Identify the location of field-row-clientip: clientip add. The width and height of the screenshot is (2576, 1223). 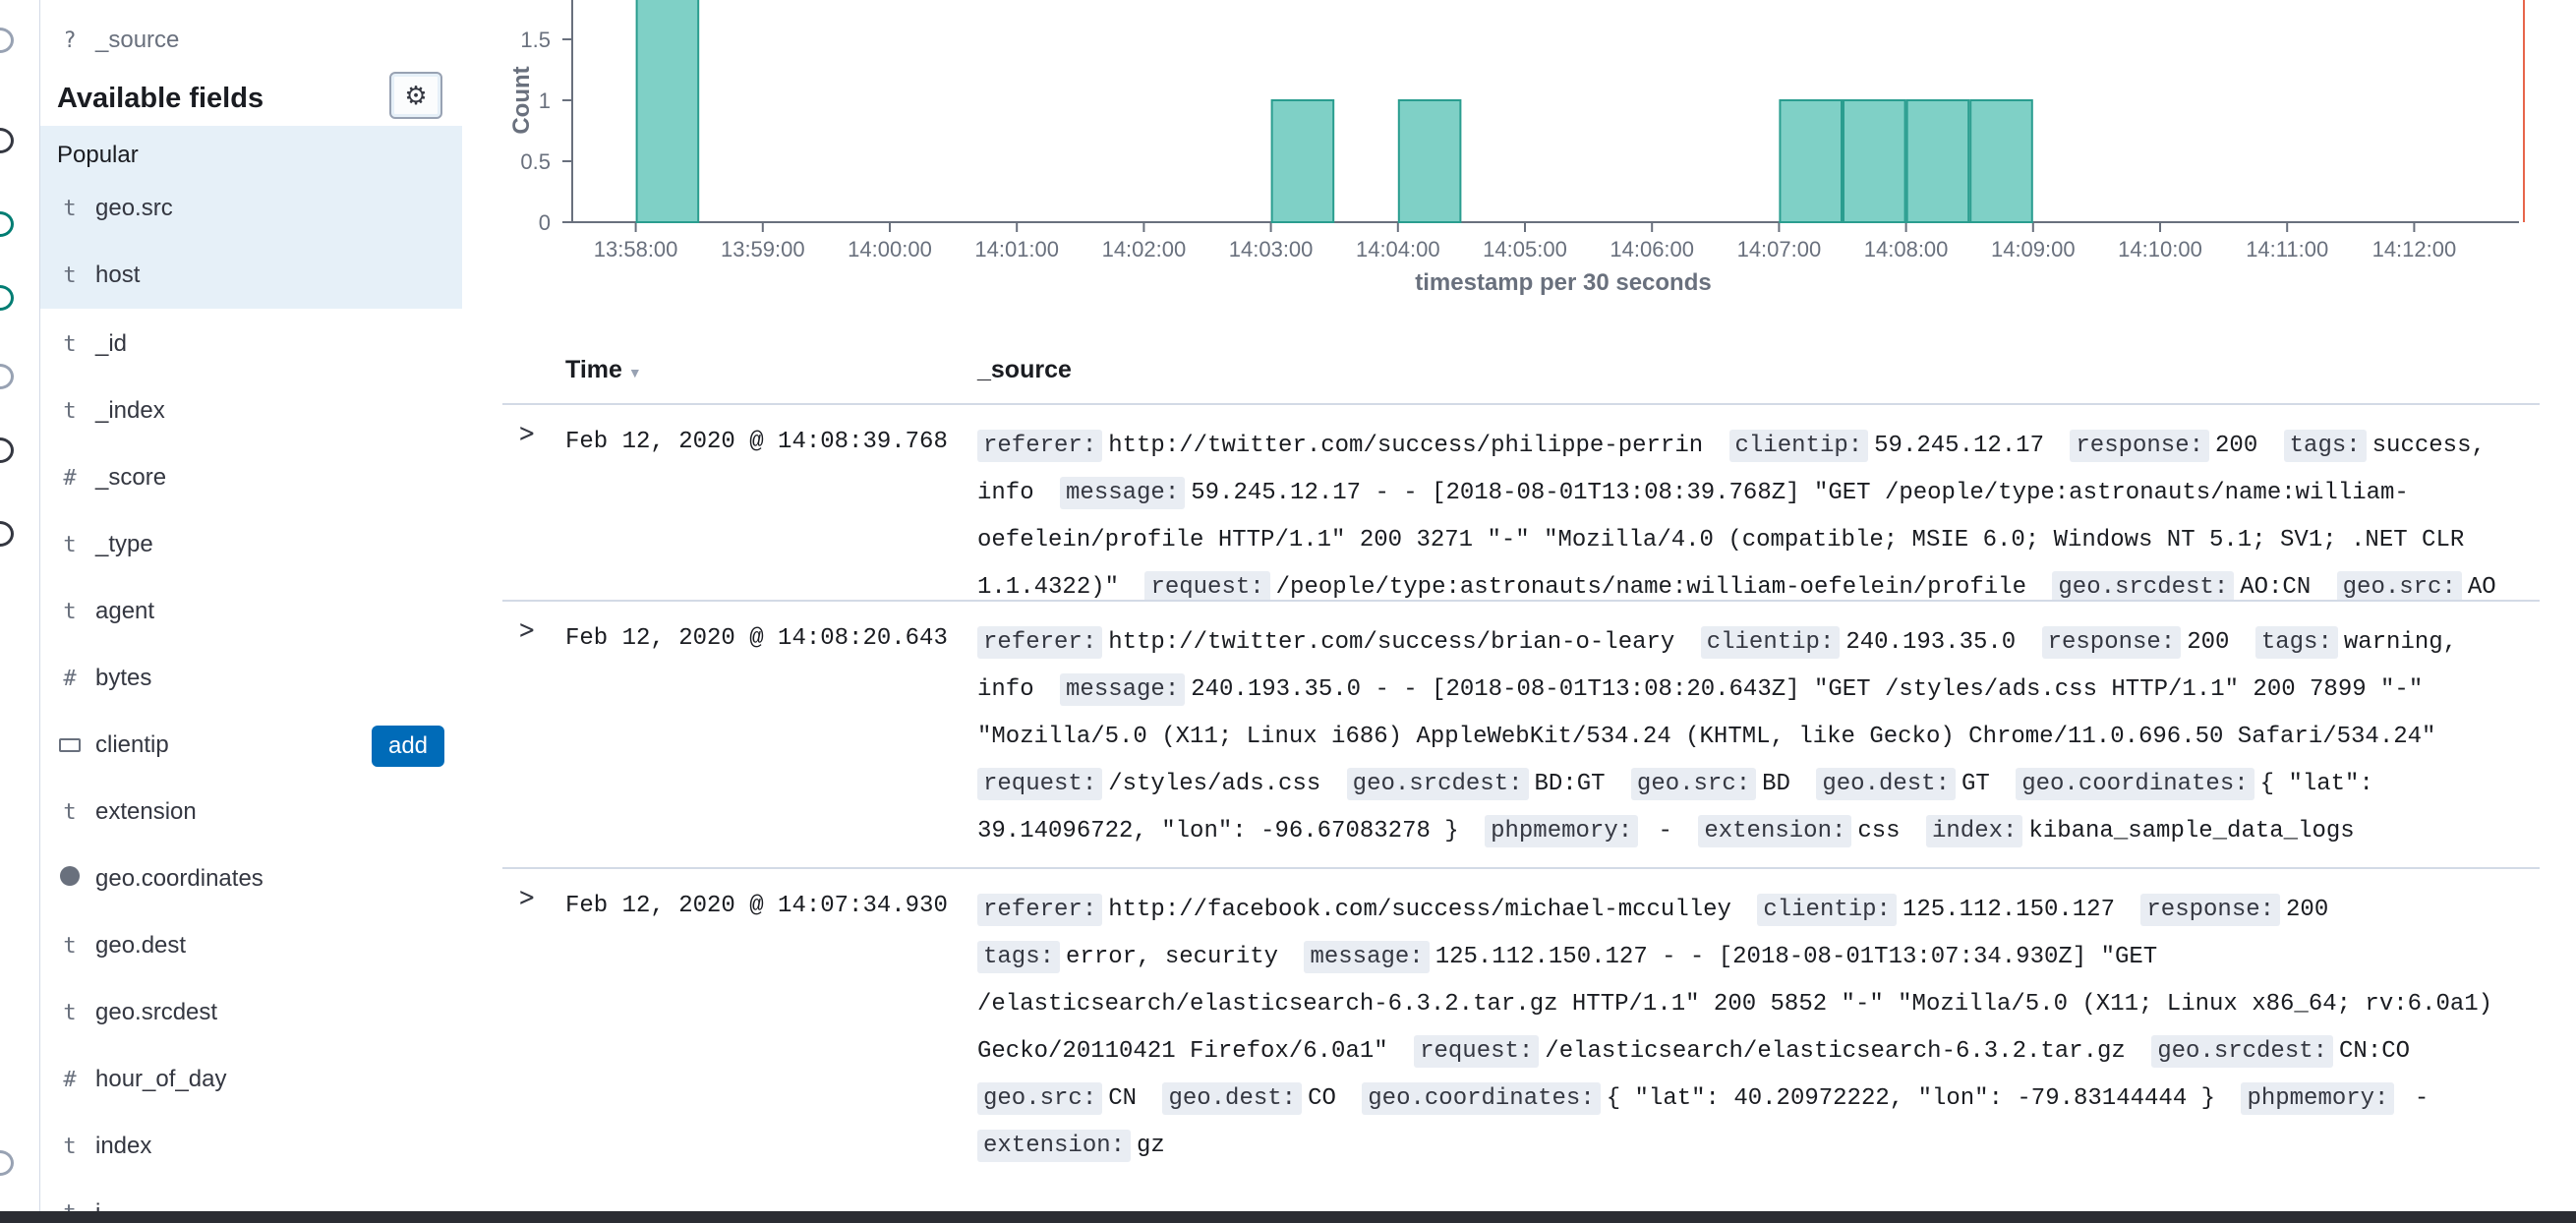
(251, 745).